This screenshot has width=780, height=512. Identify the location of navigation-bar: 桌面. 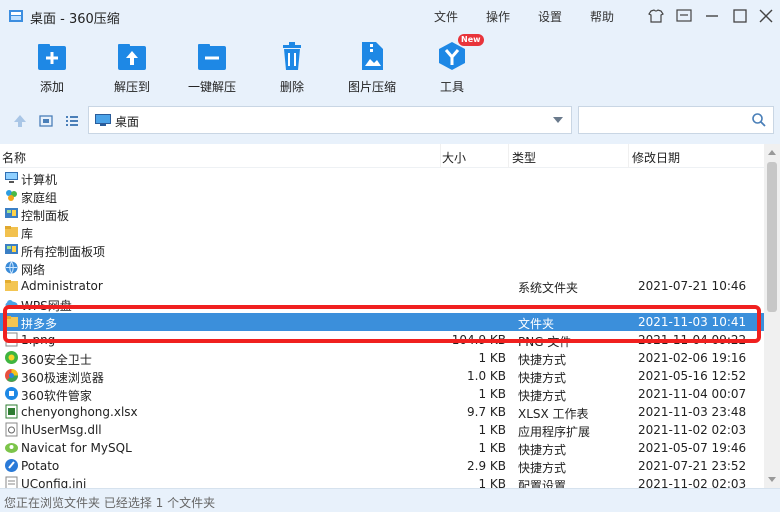
(390, 121).